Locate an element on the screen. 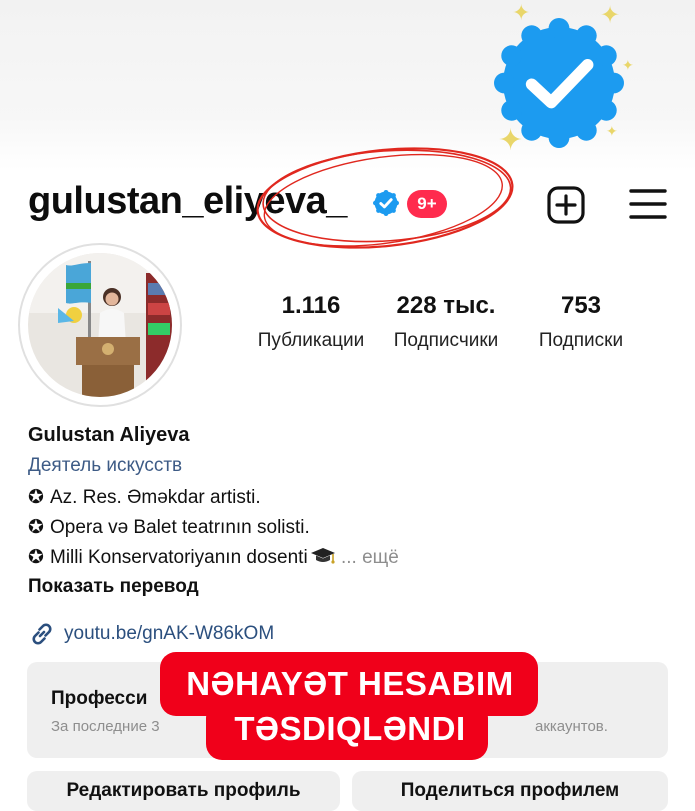 Image resolution: width=695 pixels, height=811 pixels. link-icon is located at coordinates (42, 634).